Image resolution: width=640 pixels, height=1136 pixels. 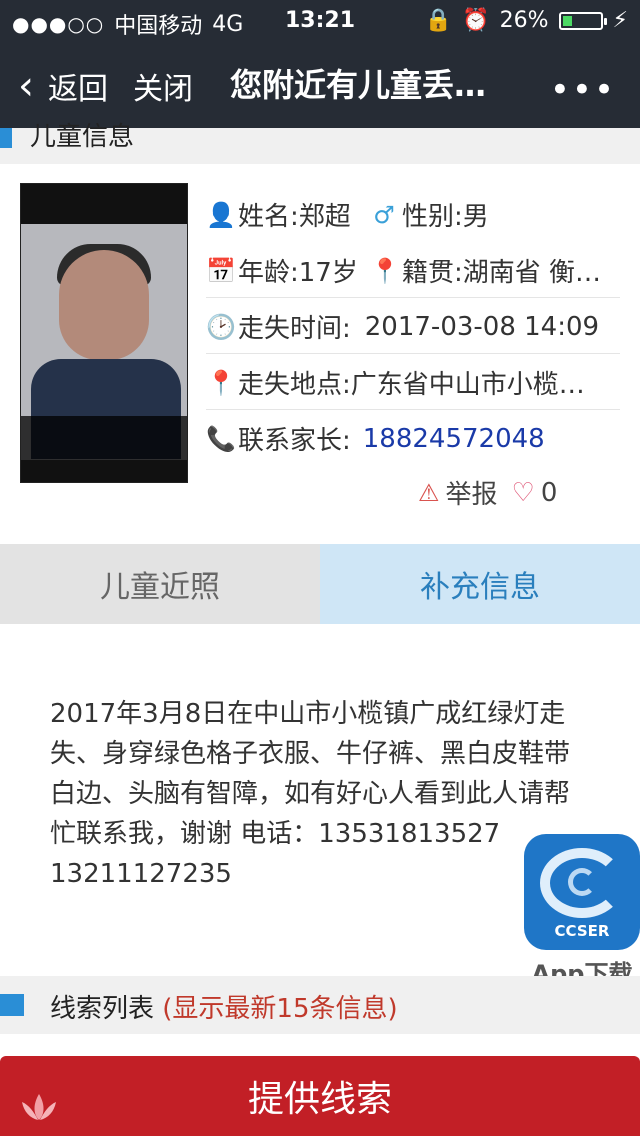 What do you see at coordinates (454, 439) in the screenshot?
I see `contact-phone-link: 18824572048` at bounding box center [454, 439].